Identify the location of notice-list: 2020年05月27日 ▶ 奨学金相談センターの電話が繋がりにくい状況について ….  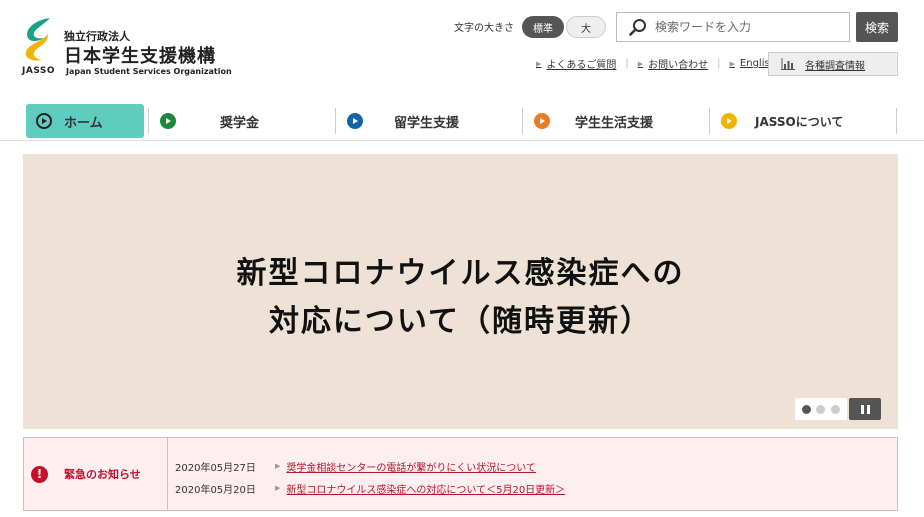
(370, 477).